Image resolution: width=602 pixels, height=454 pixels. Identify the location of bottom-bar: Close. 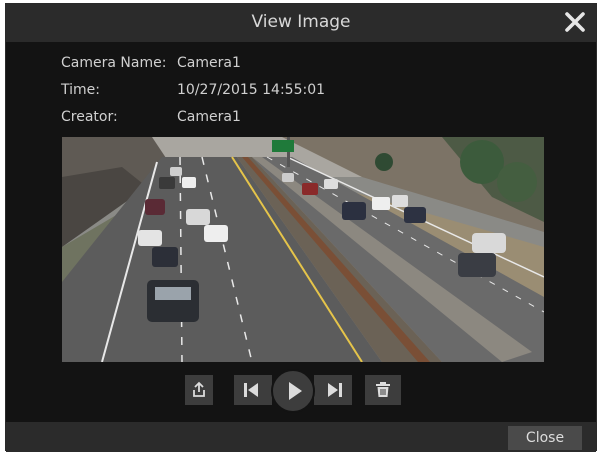
(301, 437).